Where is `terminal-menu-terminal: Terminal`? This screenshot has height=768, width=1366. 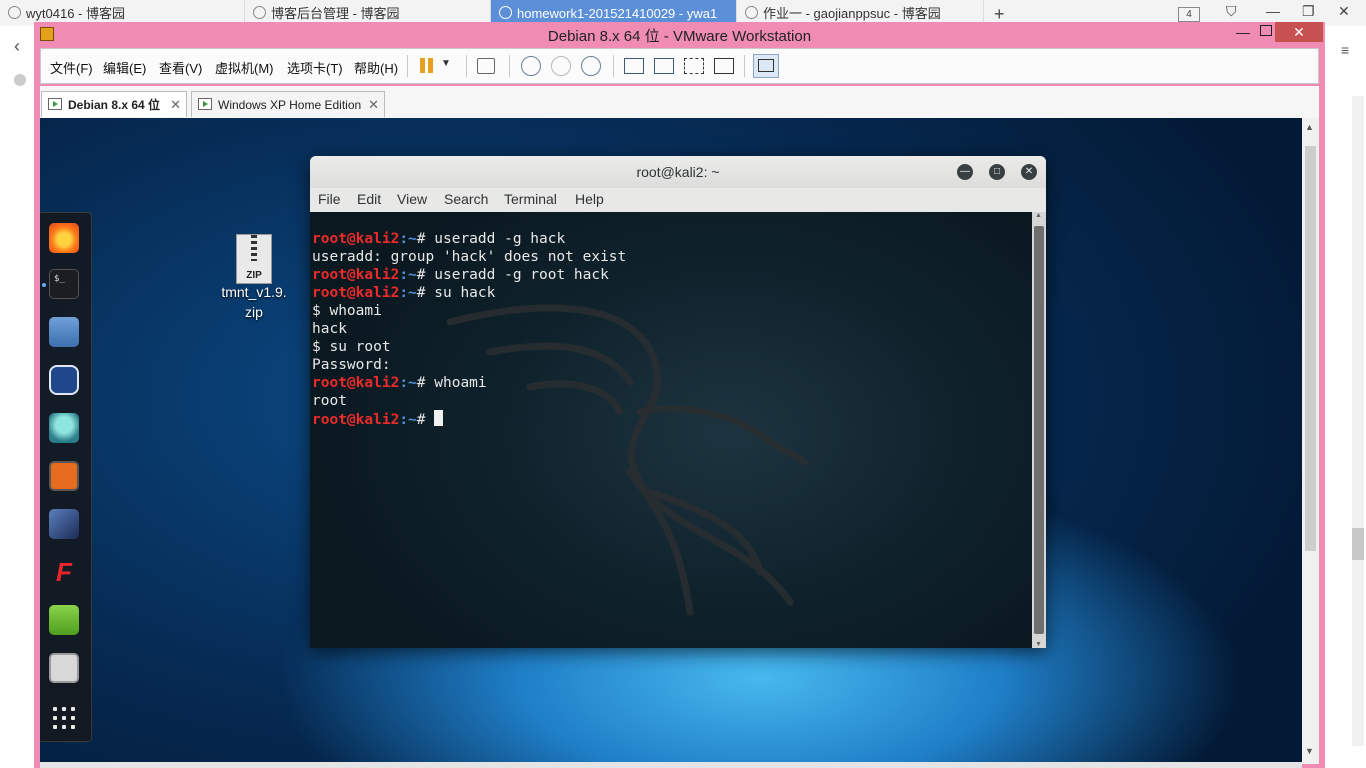
terminal-menu-terminal: Terminal is located at coordinates (530, 199).